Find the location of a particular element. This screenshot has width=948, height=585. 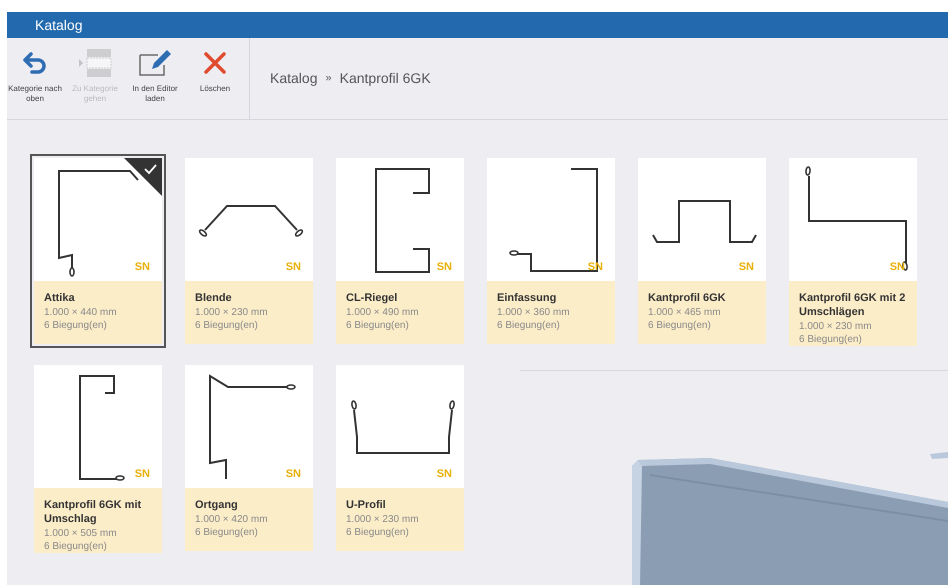

toolbar-button: In den Editor laden is located at coordinates (155, 76).